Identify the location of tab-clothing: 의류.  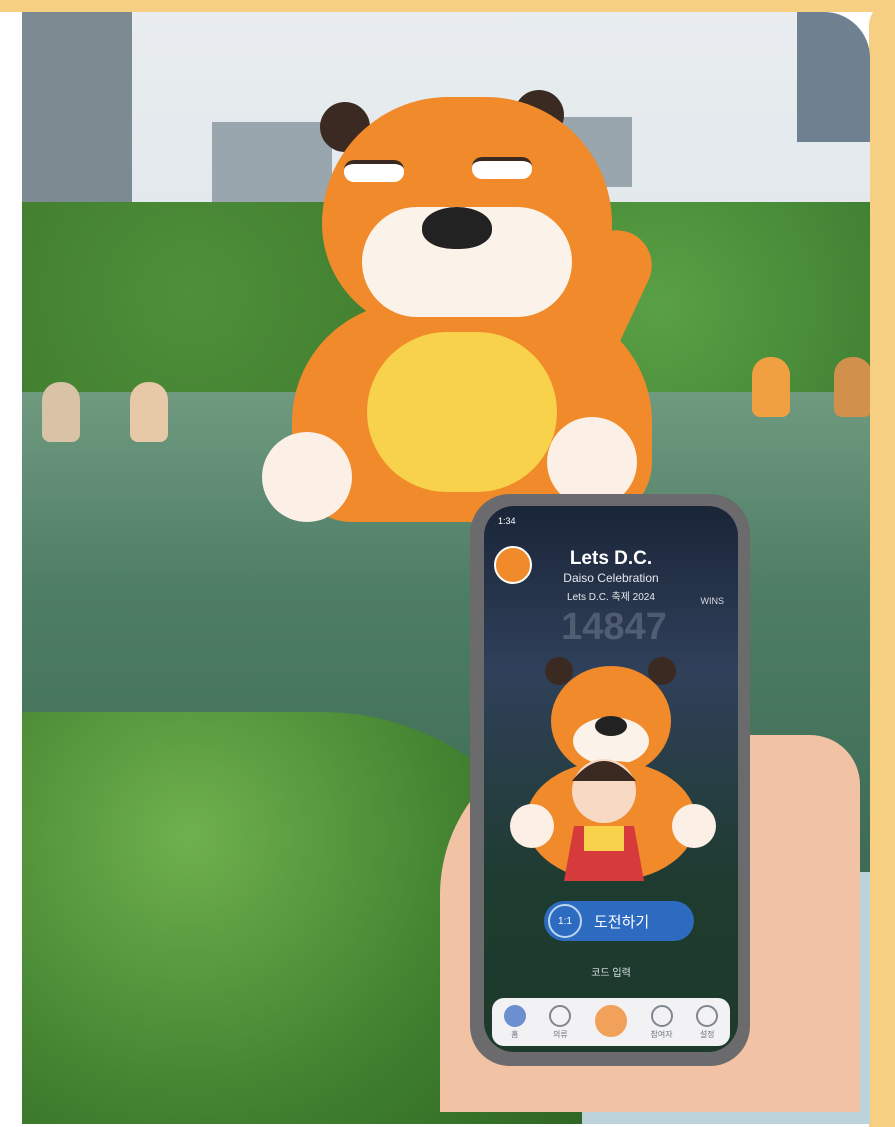
(560, 1022).